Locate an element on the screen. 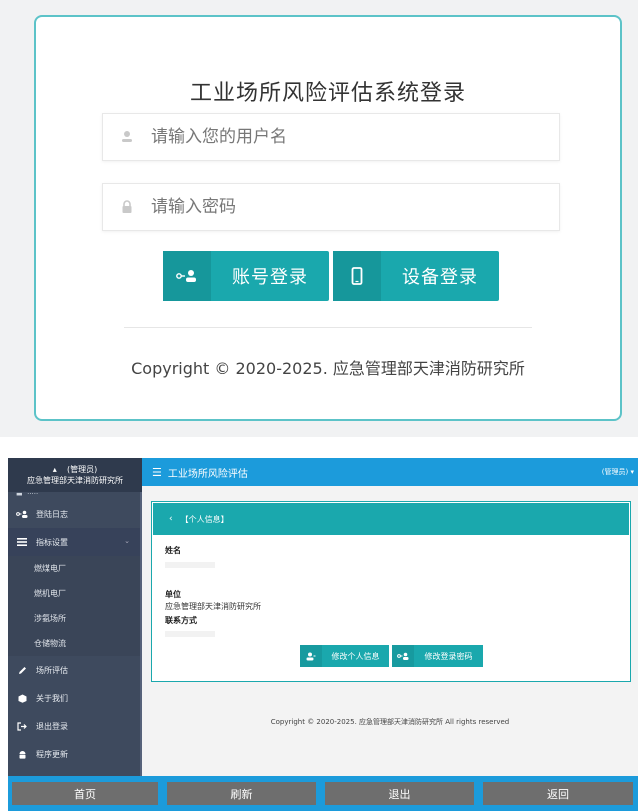  user-edit-icon is located at coordinates (311, 656).